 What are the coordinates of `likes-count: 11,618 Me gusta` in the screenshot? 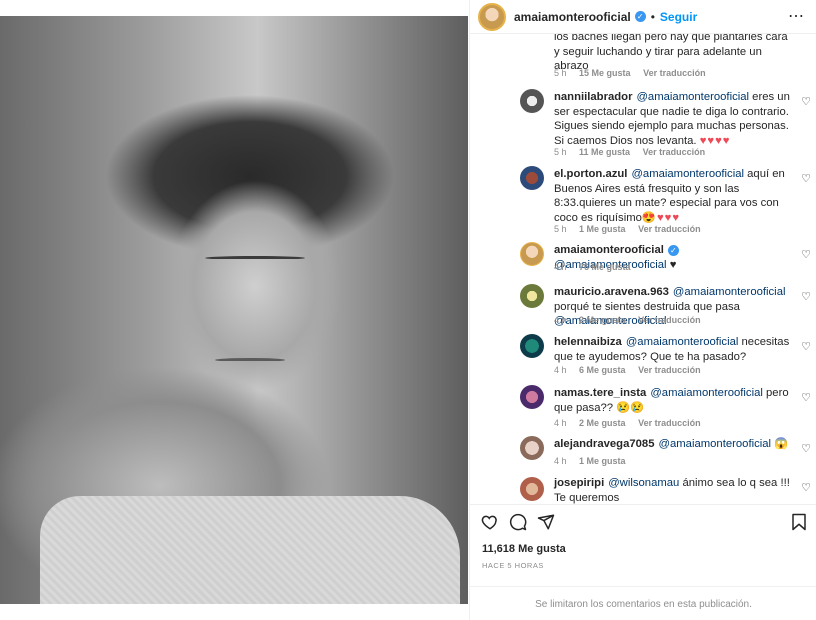 It's located at (524, 549).